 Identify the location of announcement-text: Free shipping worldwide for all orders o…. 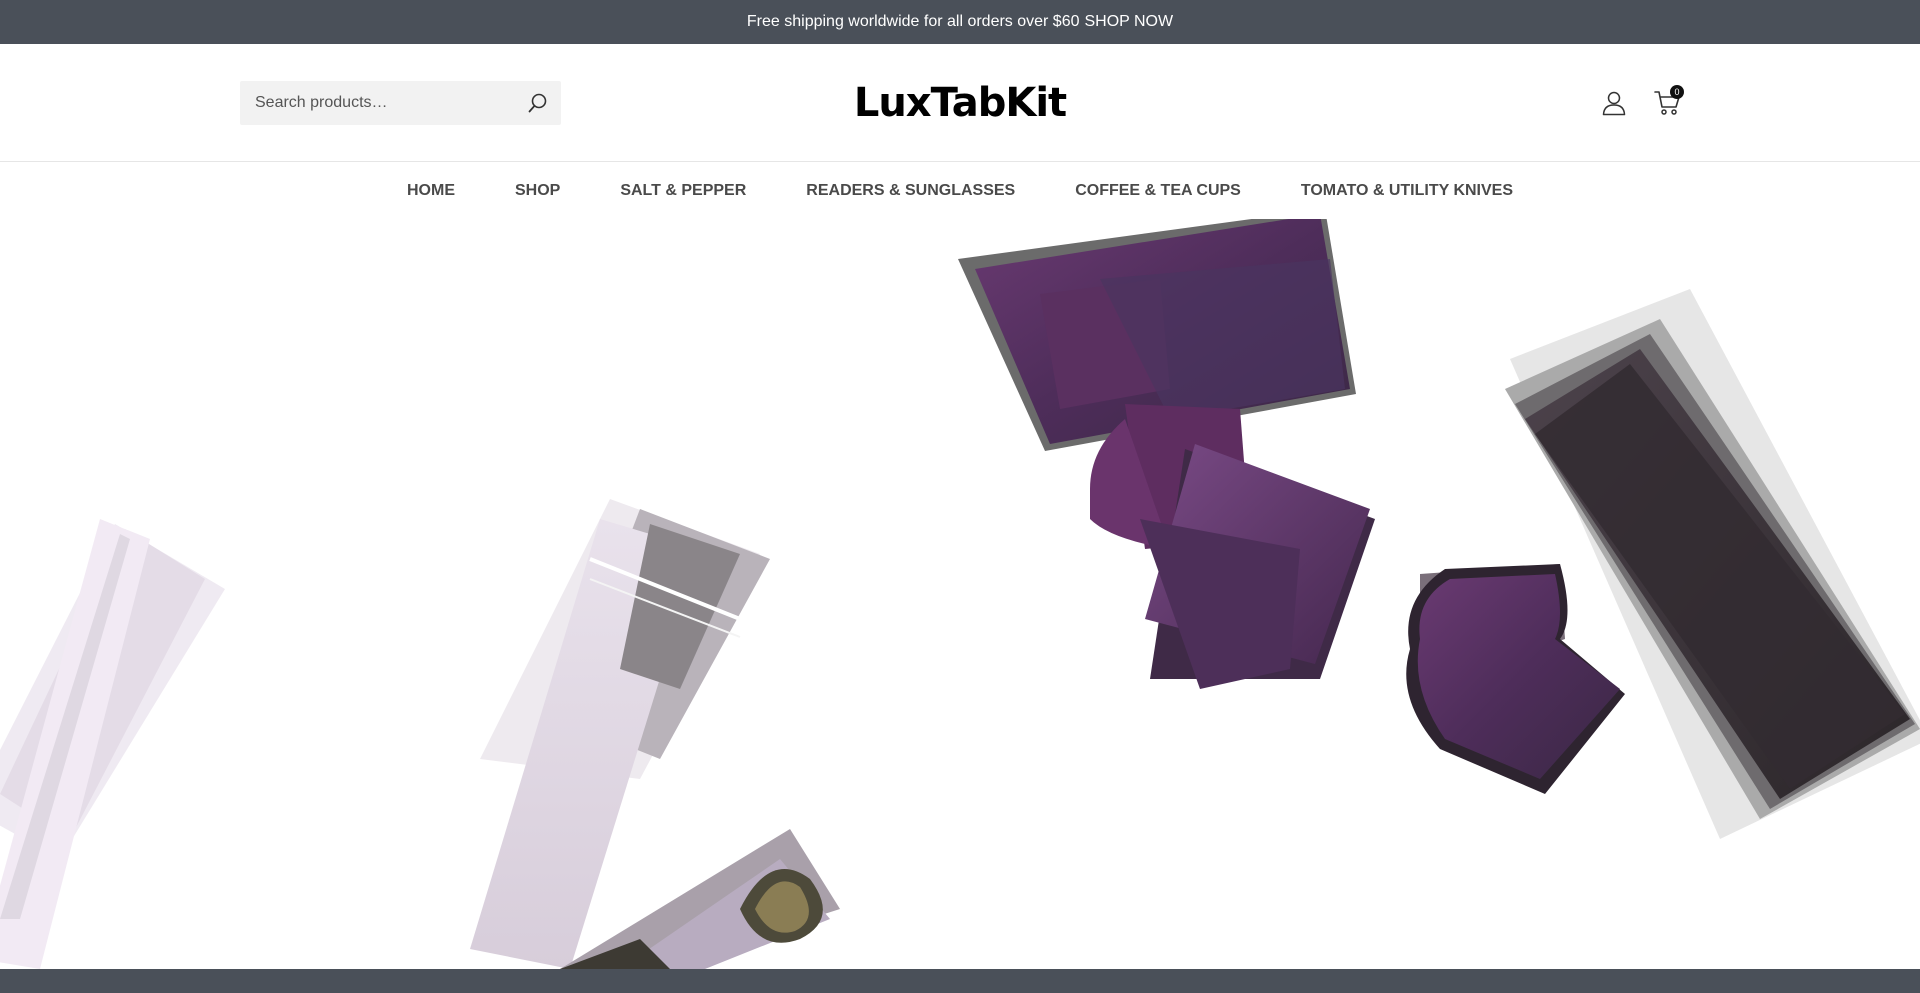
(913, 21).